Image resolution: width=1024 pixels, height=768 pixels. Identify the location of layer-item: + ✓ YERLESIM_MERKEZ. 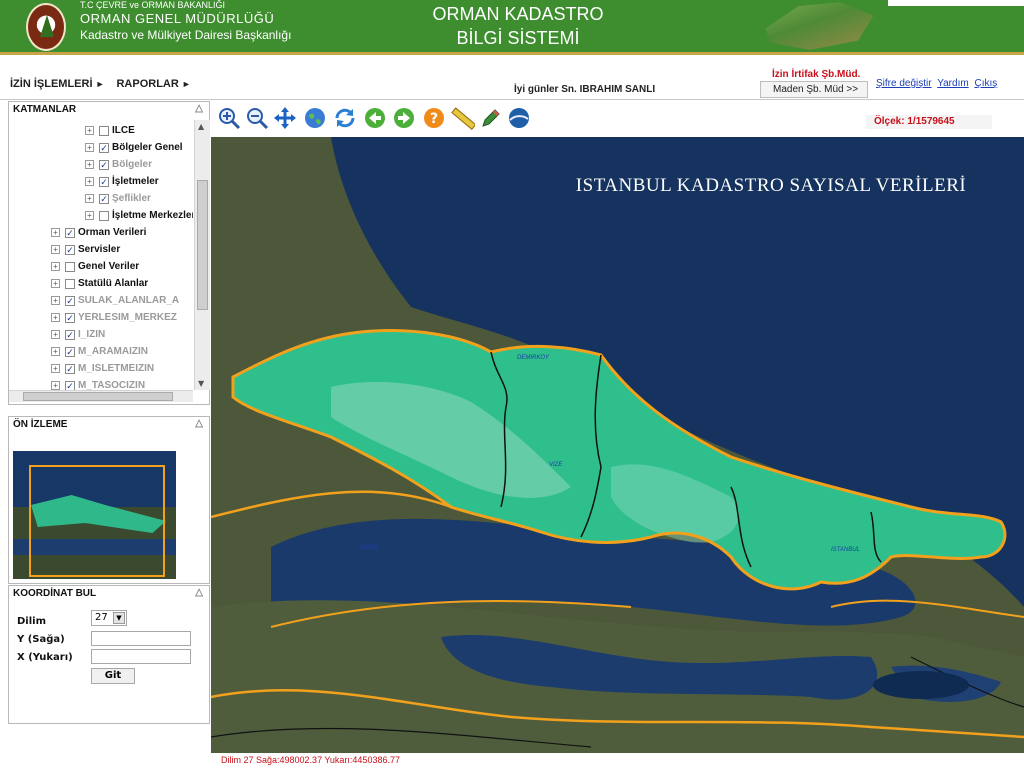
(114, 317).